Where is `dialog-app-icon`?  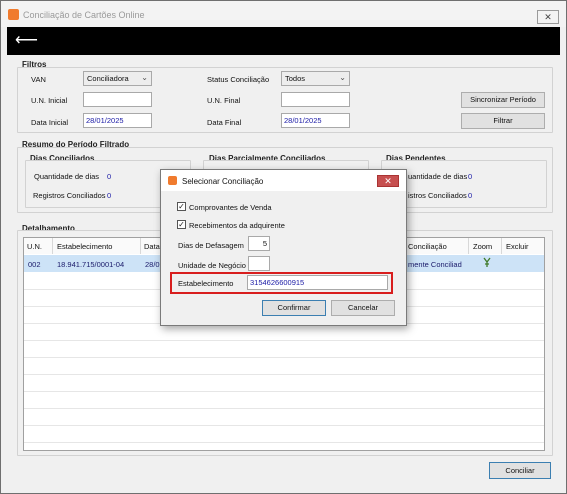 dialog-app-icon is located at coordinates (172, 180).